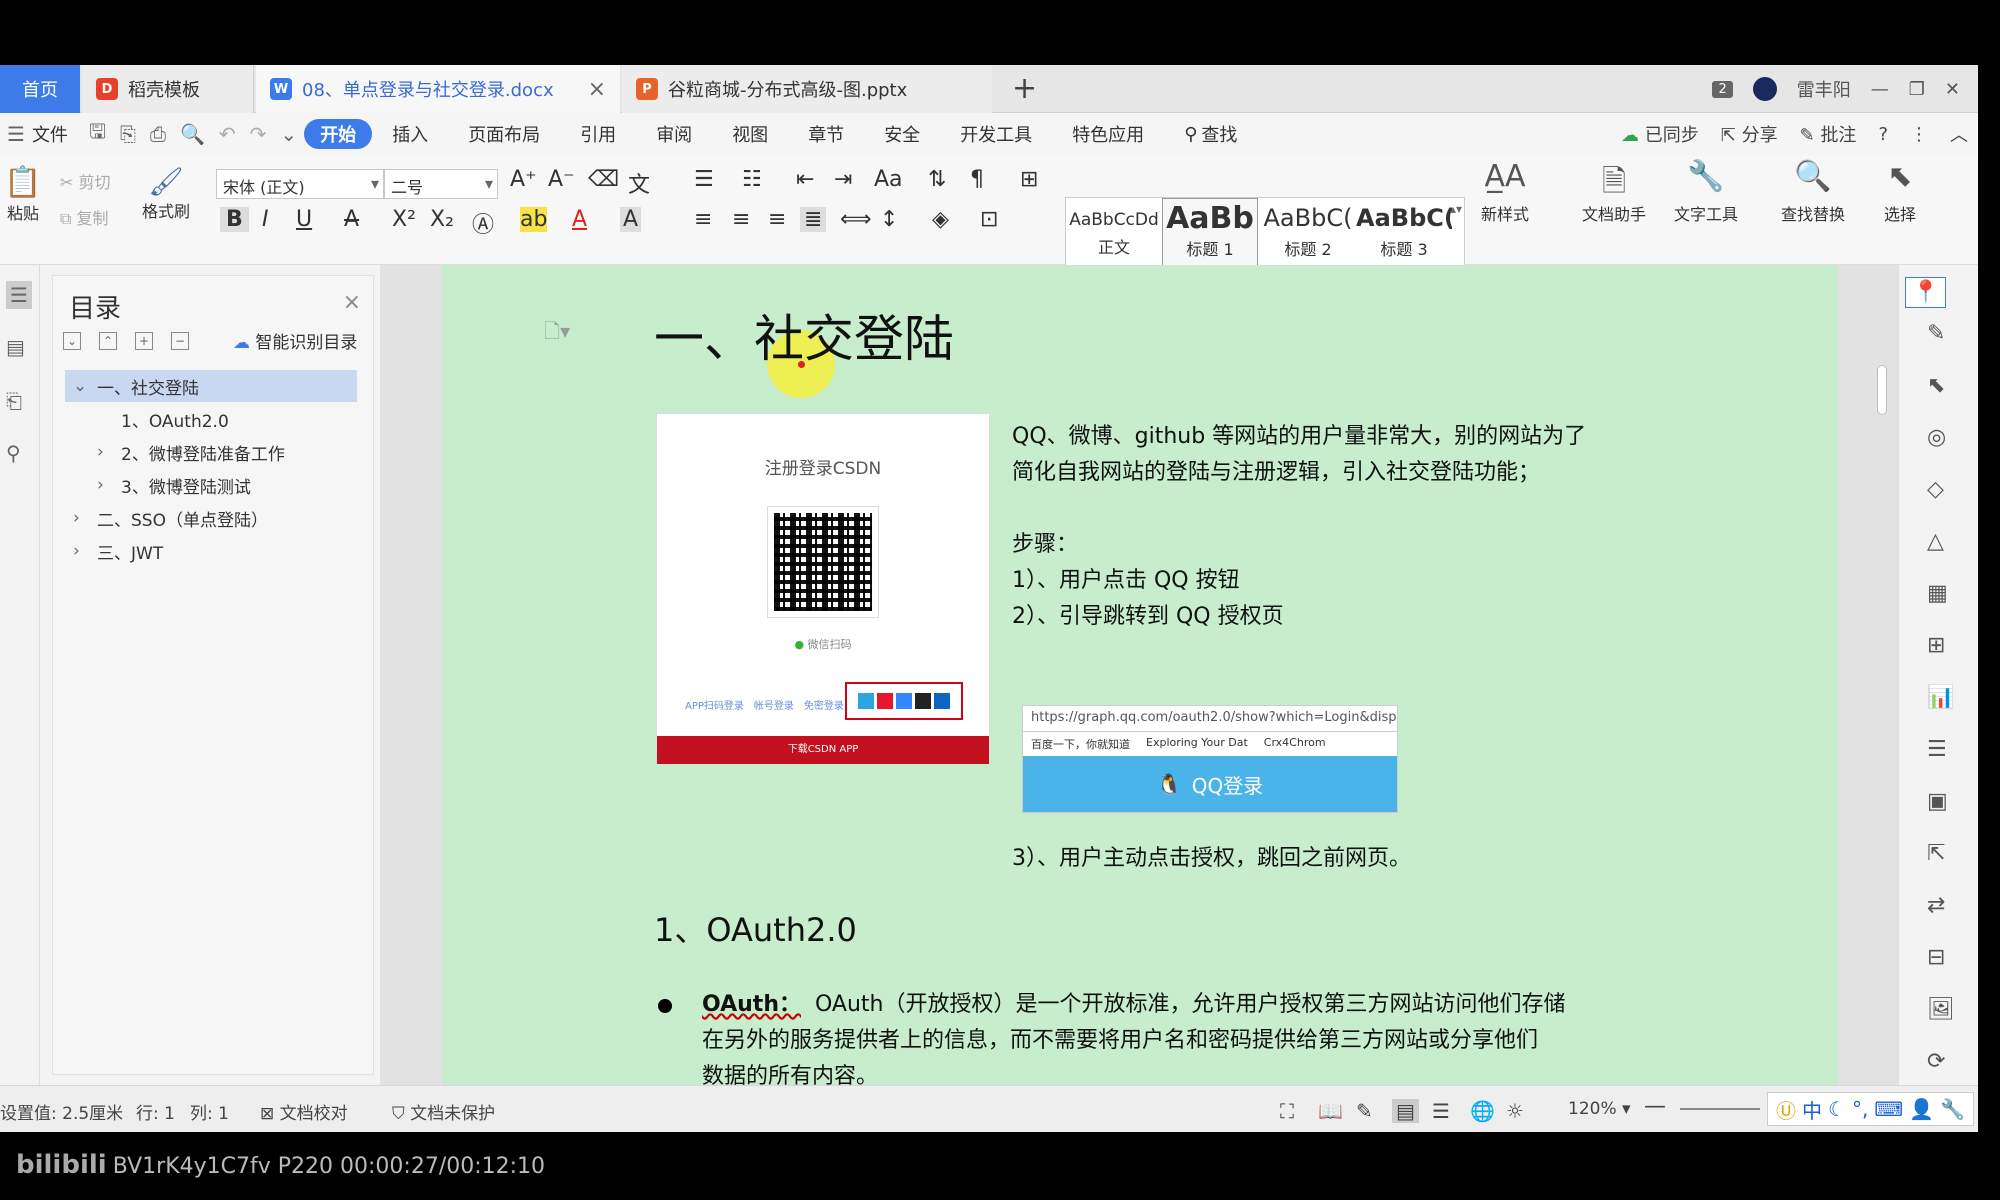 Image resolution: width=2000 pixels, height=1200 pixels. What do you see at coordinates (1308, 232) in the screenshot?
I see `style-heading2: AaBbC(标题 2` at bounding box center [1308, 232].